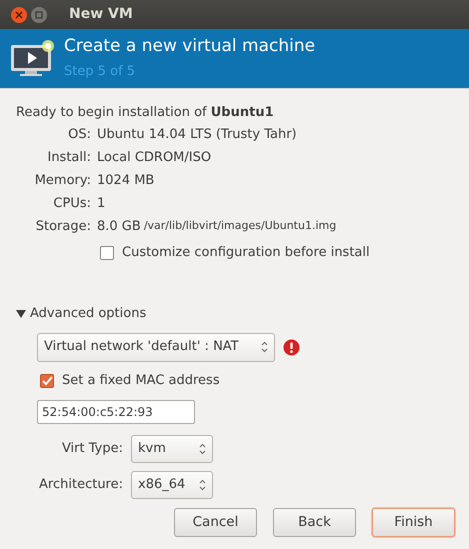 The width and height of the screenshot is (469, 549). What do you see at coordinates (190, 46) in the screenshot?
I see `header-title: Create a new virtual machine` at bounding box center [190, 46].